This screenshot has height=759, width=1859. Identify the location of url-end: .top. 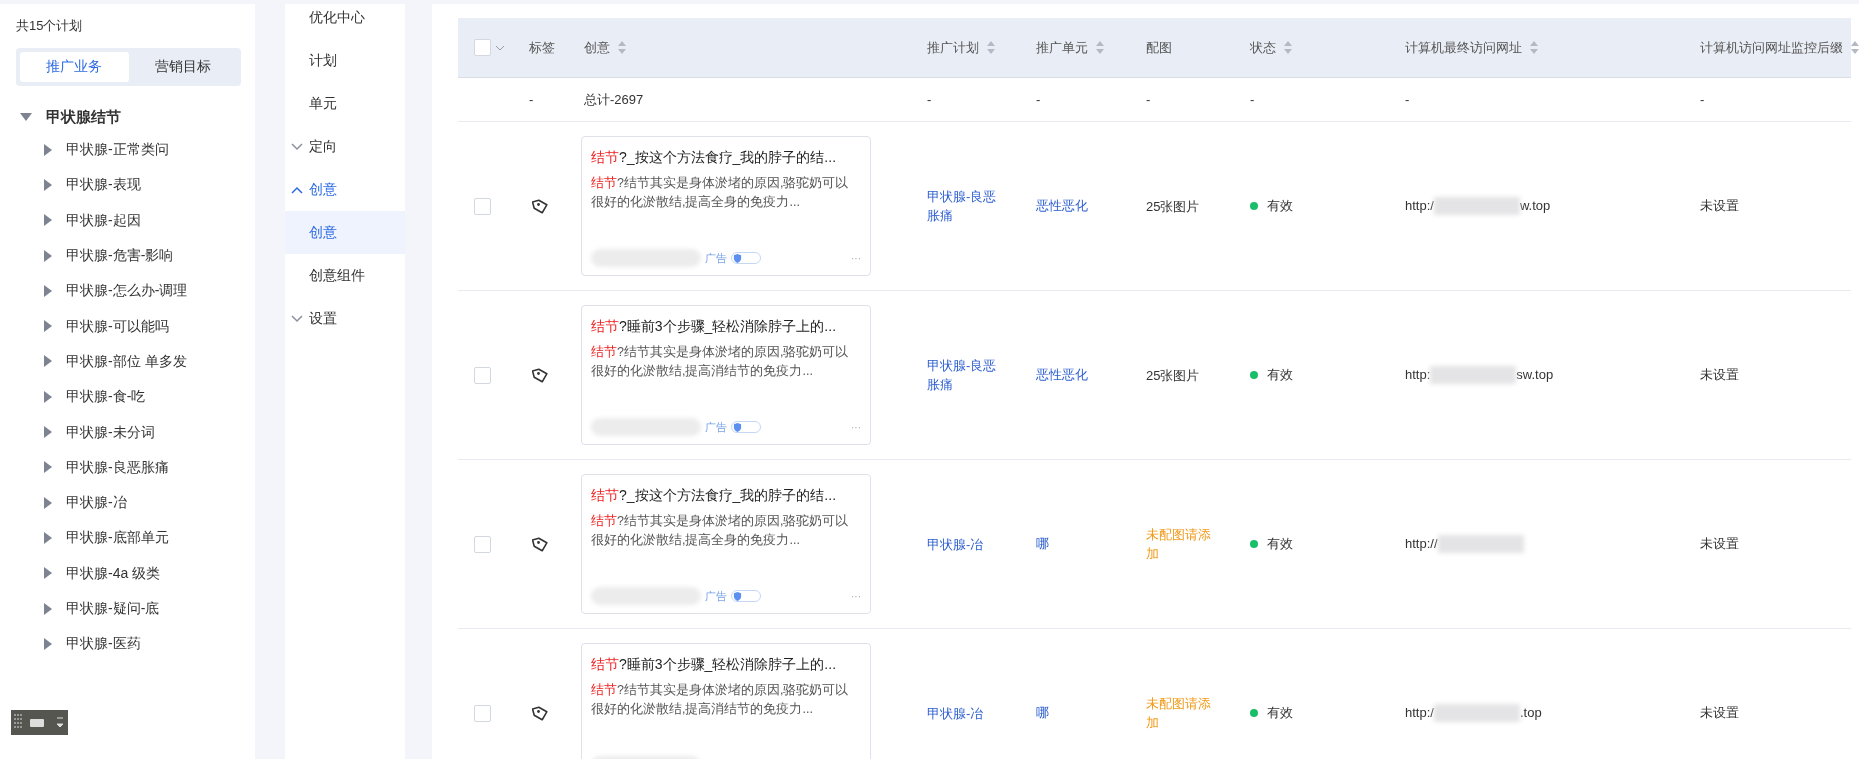
(1530, 713).